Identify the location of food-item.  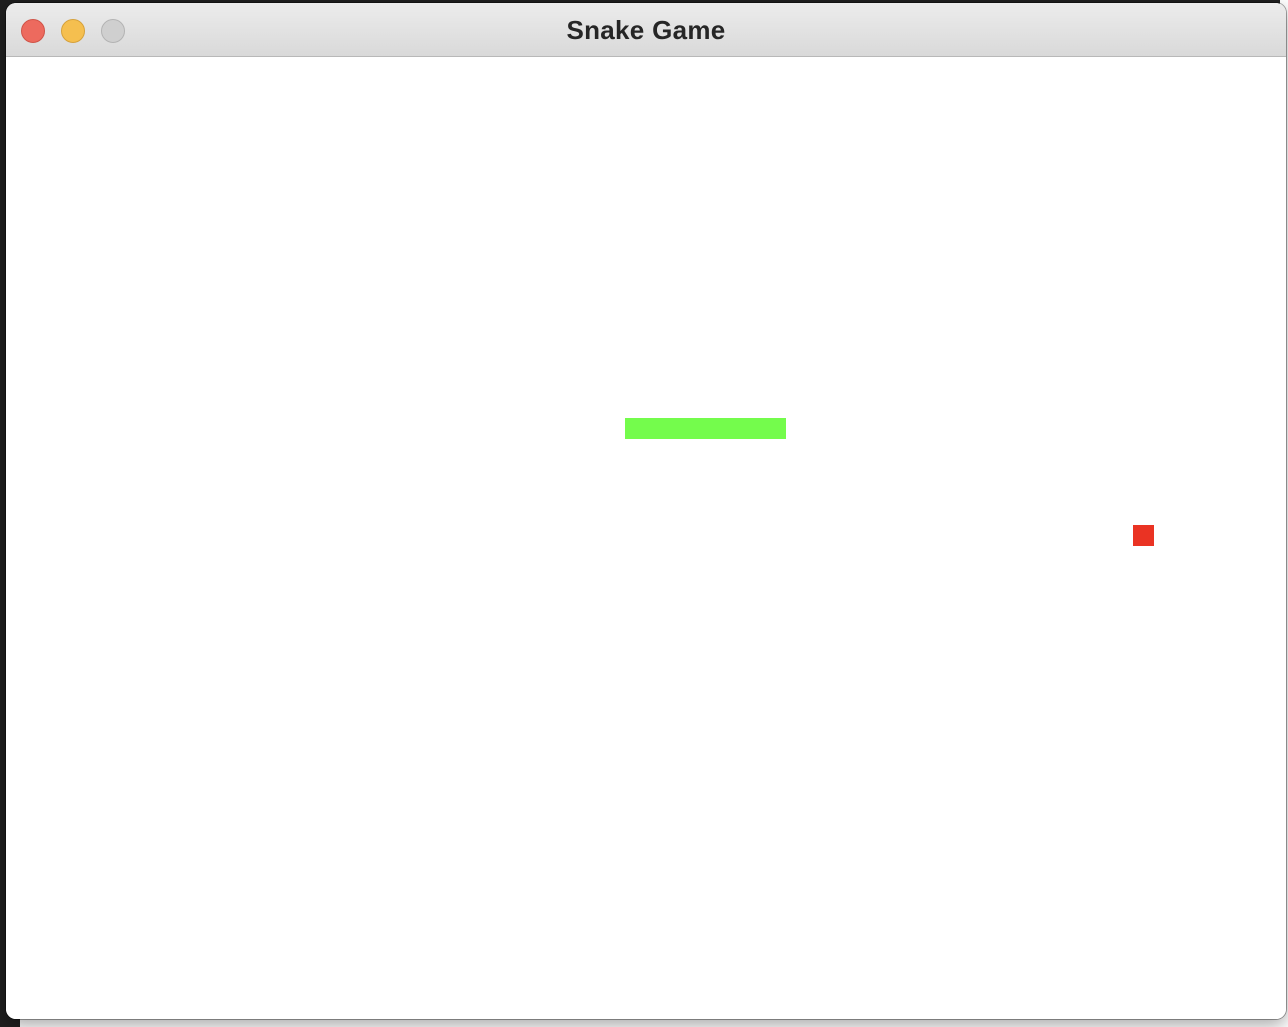
(1143, 535).